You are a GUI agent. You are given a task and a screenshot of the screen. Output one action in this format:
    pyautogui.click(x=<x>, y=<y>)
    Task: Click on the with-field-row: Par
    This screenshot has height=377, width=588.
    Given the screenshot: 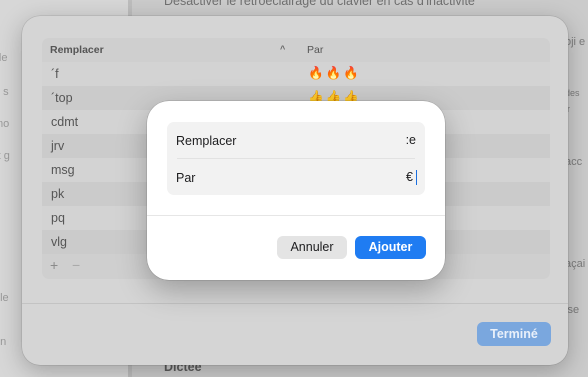 What is the action you would take?
    pyautogui.click(x=296, y=177)
    